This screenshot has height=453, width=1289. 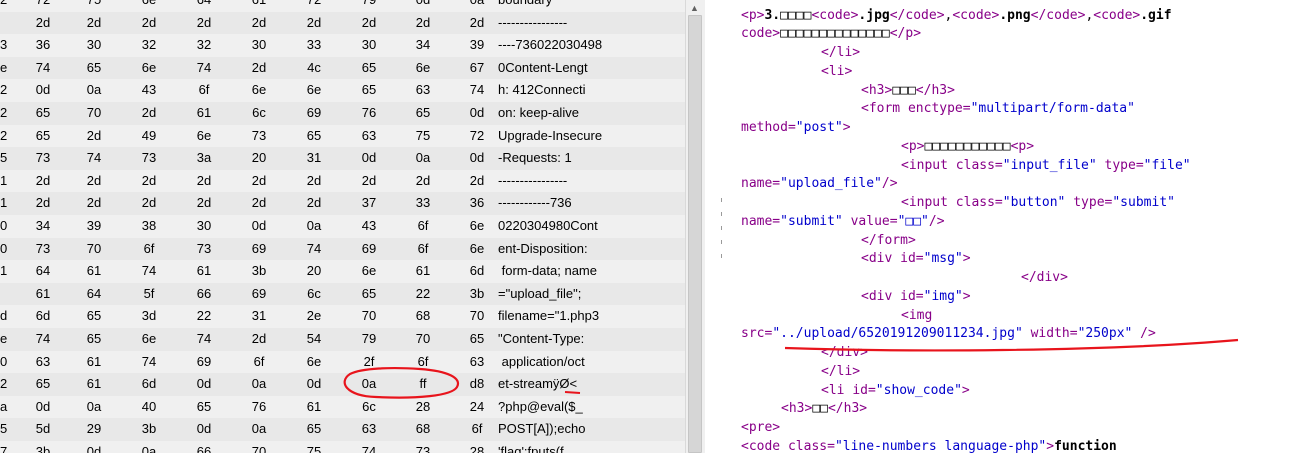 What do you see at coordinates (149, 384) in the screenshot?
I see `hex-byte-cell: 6d` at bounding box center [149, 384].